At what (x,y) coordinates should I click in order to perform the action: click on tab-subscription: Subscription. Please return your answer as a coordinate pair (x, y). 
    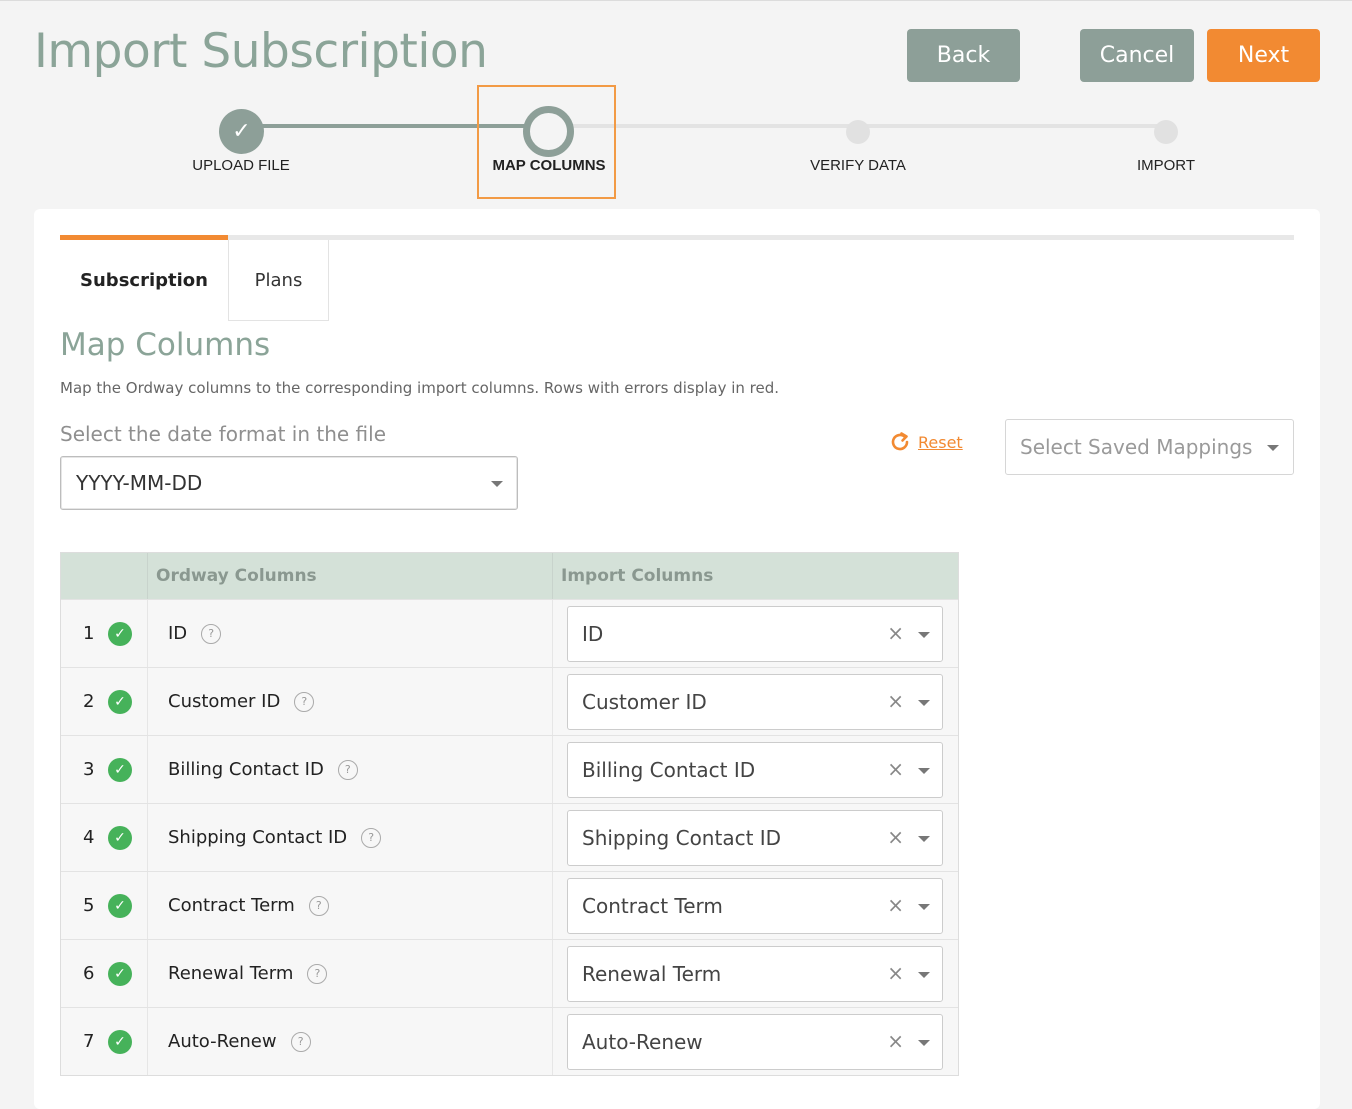
    Looking at the image, I should click on (144, 280).